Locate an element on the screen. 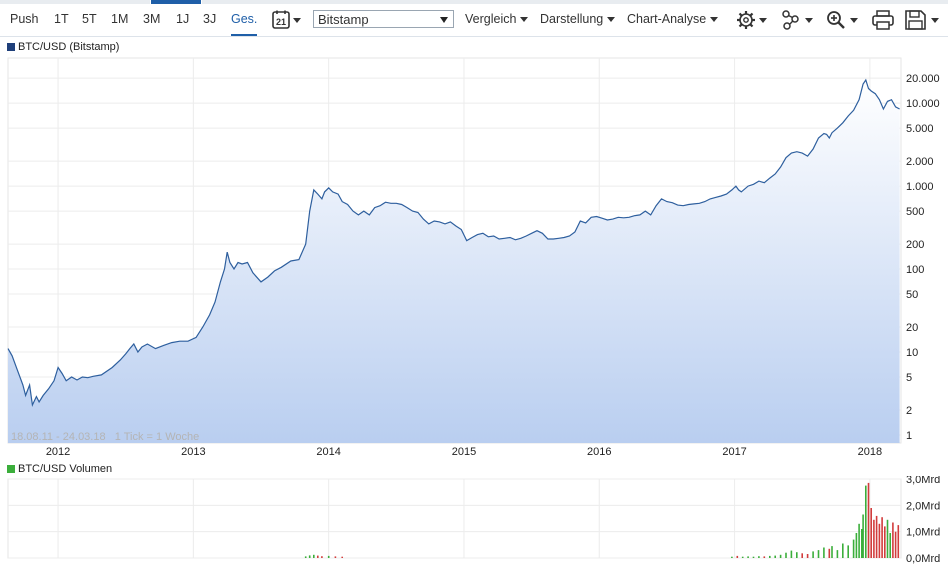 The image size is (948, 571). volume-tick-label: 0,0Mrd is located at coordinates (923, 559).